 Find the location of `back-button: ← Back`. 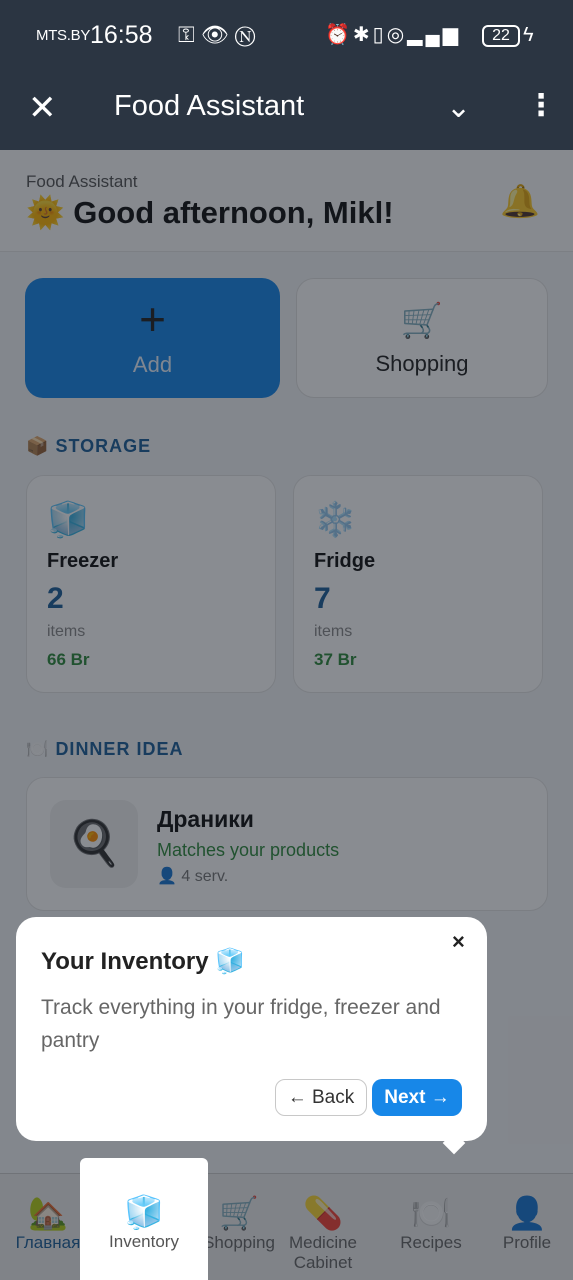

back-button: ← Back is located at coordinates (321, 1097).